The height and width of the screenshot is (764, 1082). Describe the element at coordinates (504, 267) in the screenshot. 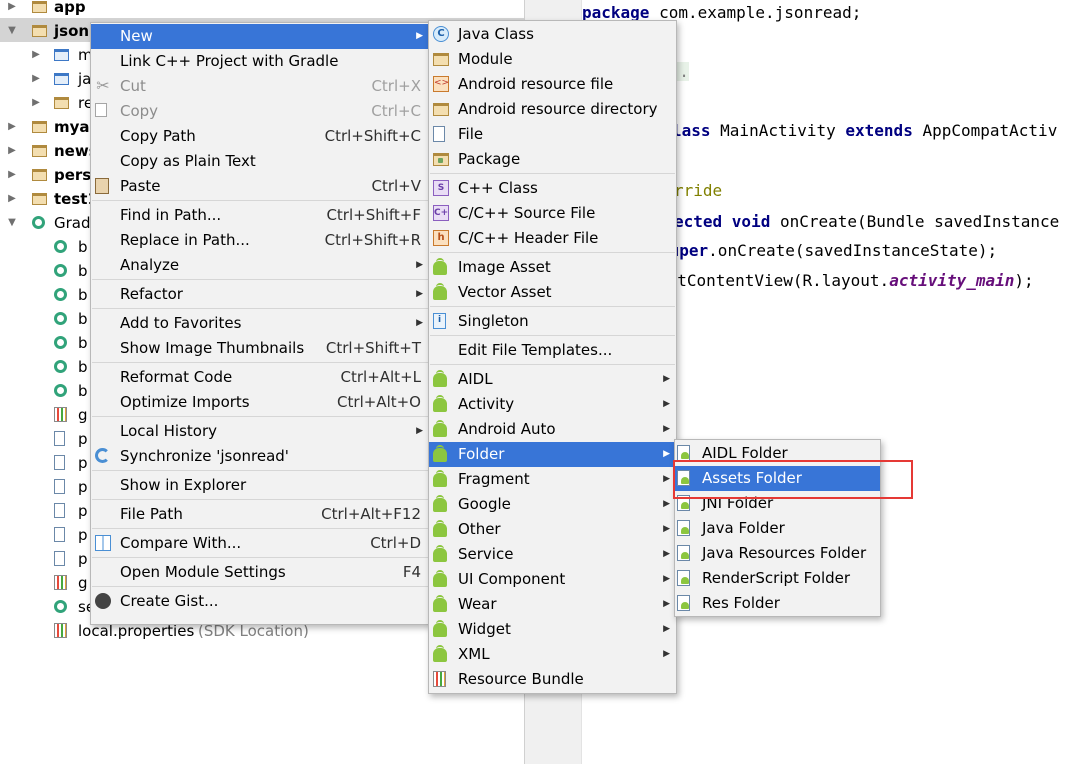

I see `menu-item-label: Image Asset` at that location.